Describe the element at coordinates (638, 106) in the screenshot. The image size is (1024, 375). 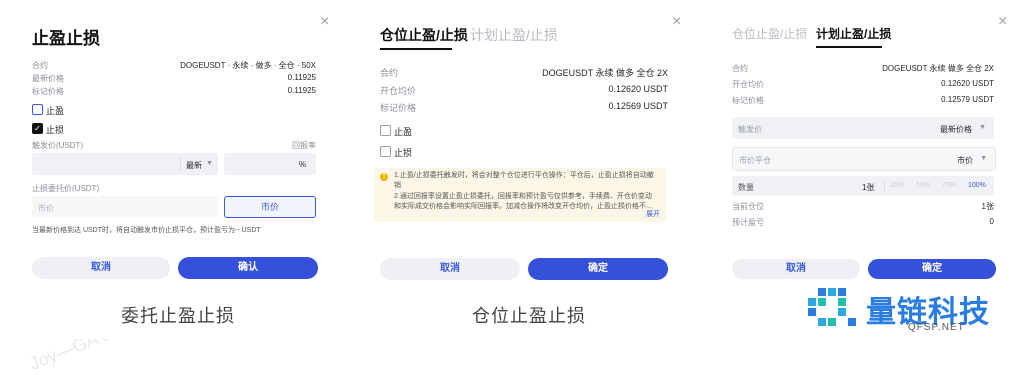
I see `mark-price-value: 0.12569 USDT` at that location.